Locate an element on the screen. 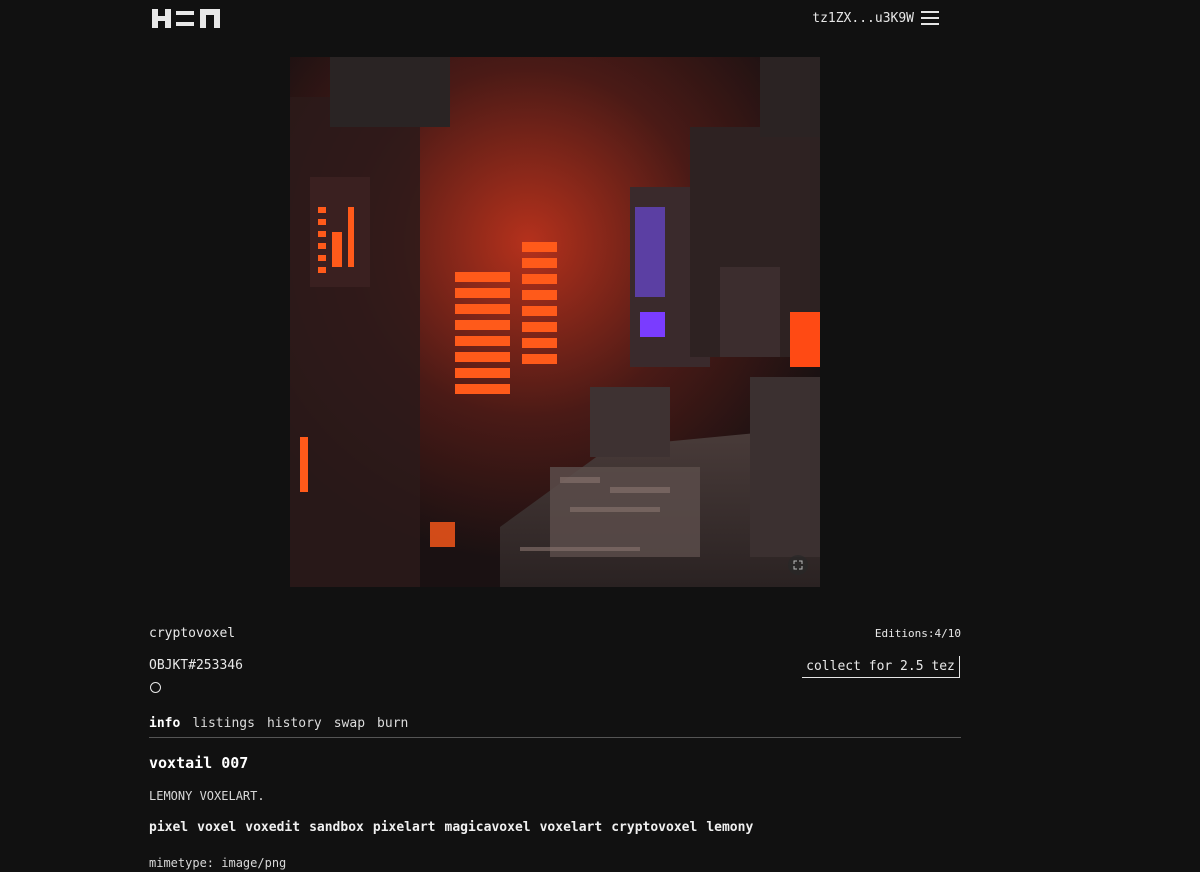 This screenshot has height=872, width=1200. tab-listings: listings is located at coordinates (223, 726).